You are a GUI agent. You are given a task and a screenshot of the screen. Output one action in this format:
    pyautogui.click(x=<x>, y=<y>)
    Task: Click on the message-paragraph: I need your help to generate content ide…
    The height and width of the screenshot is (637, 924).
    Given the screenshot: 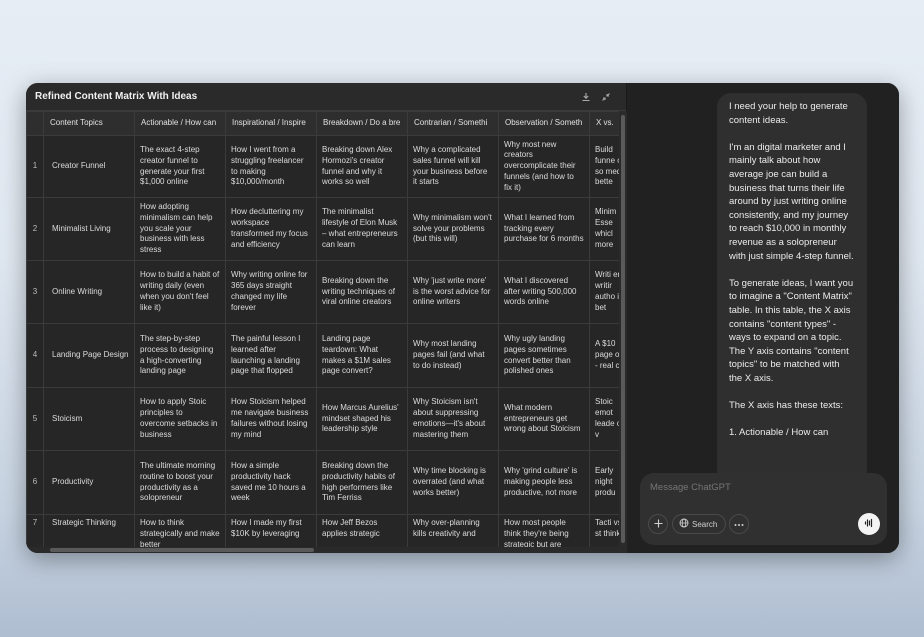 What is the action you would take?
    pyautogui.click(x=788, y=113)
    